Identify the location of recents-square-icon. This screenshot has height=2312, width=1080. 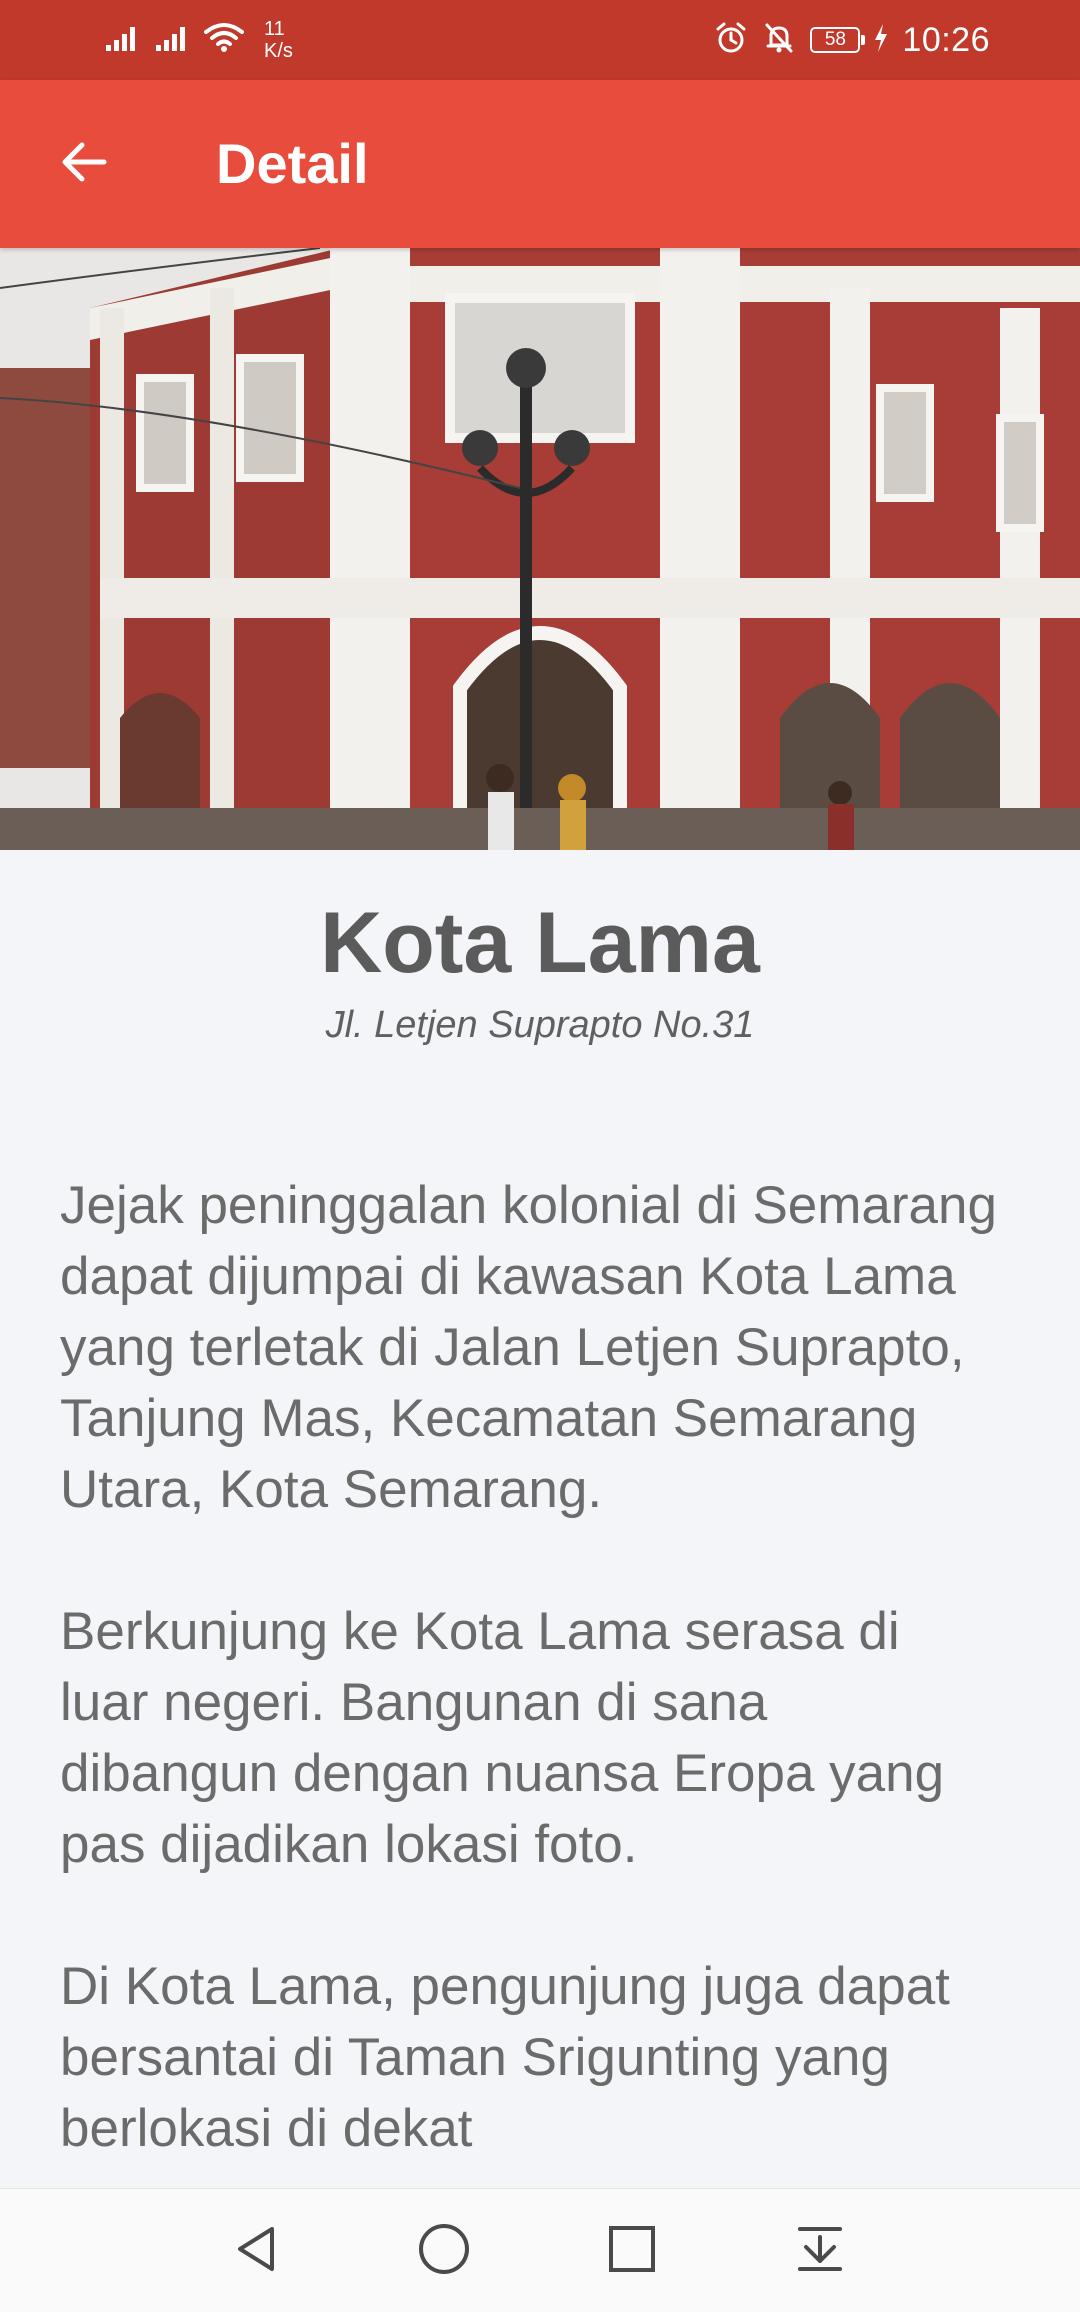
(632, 2251).